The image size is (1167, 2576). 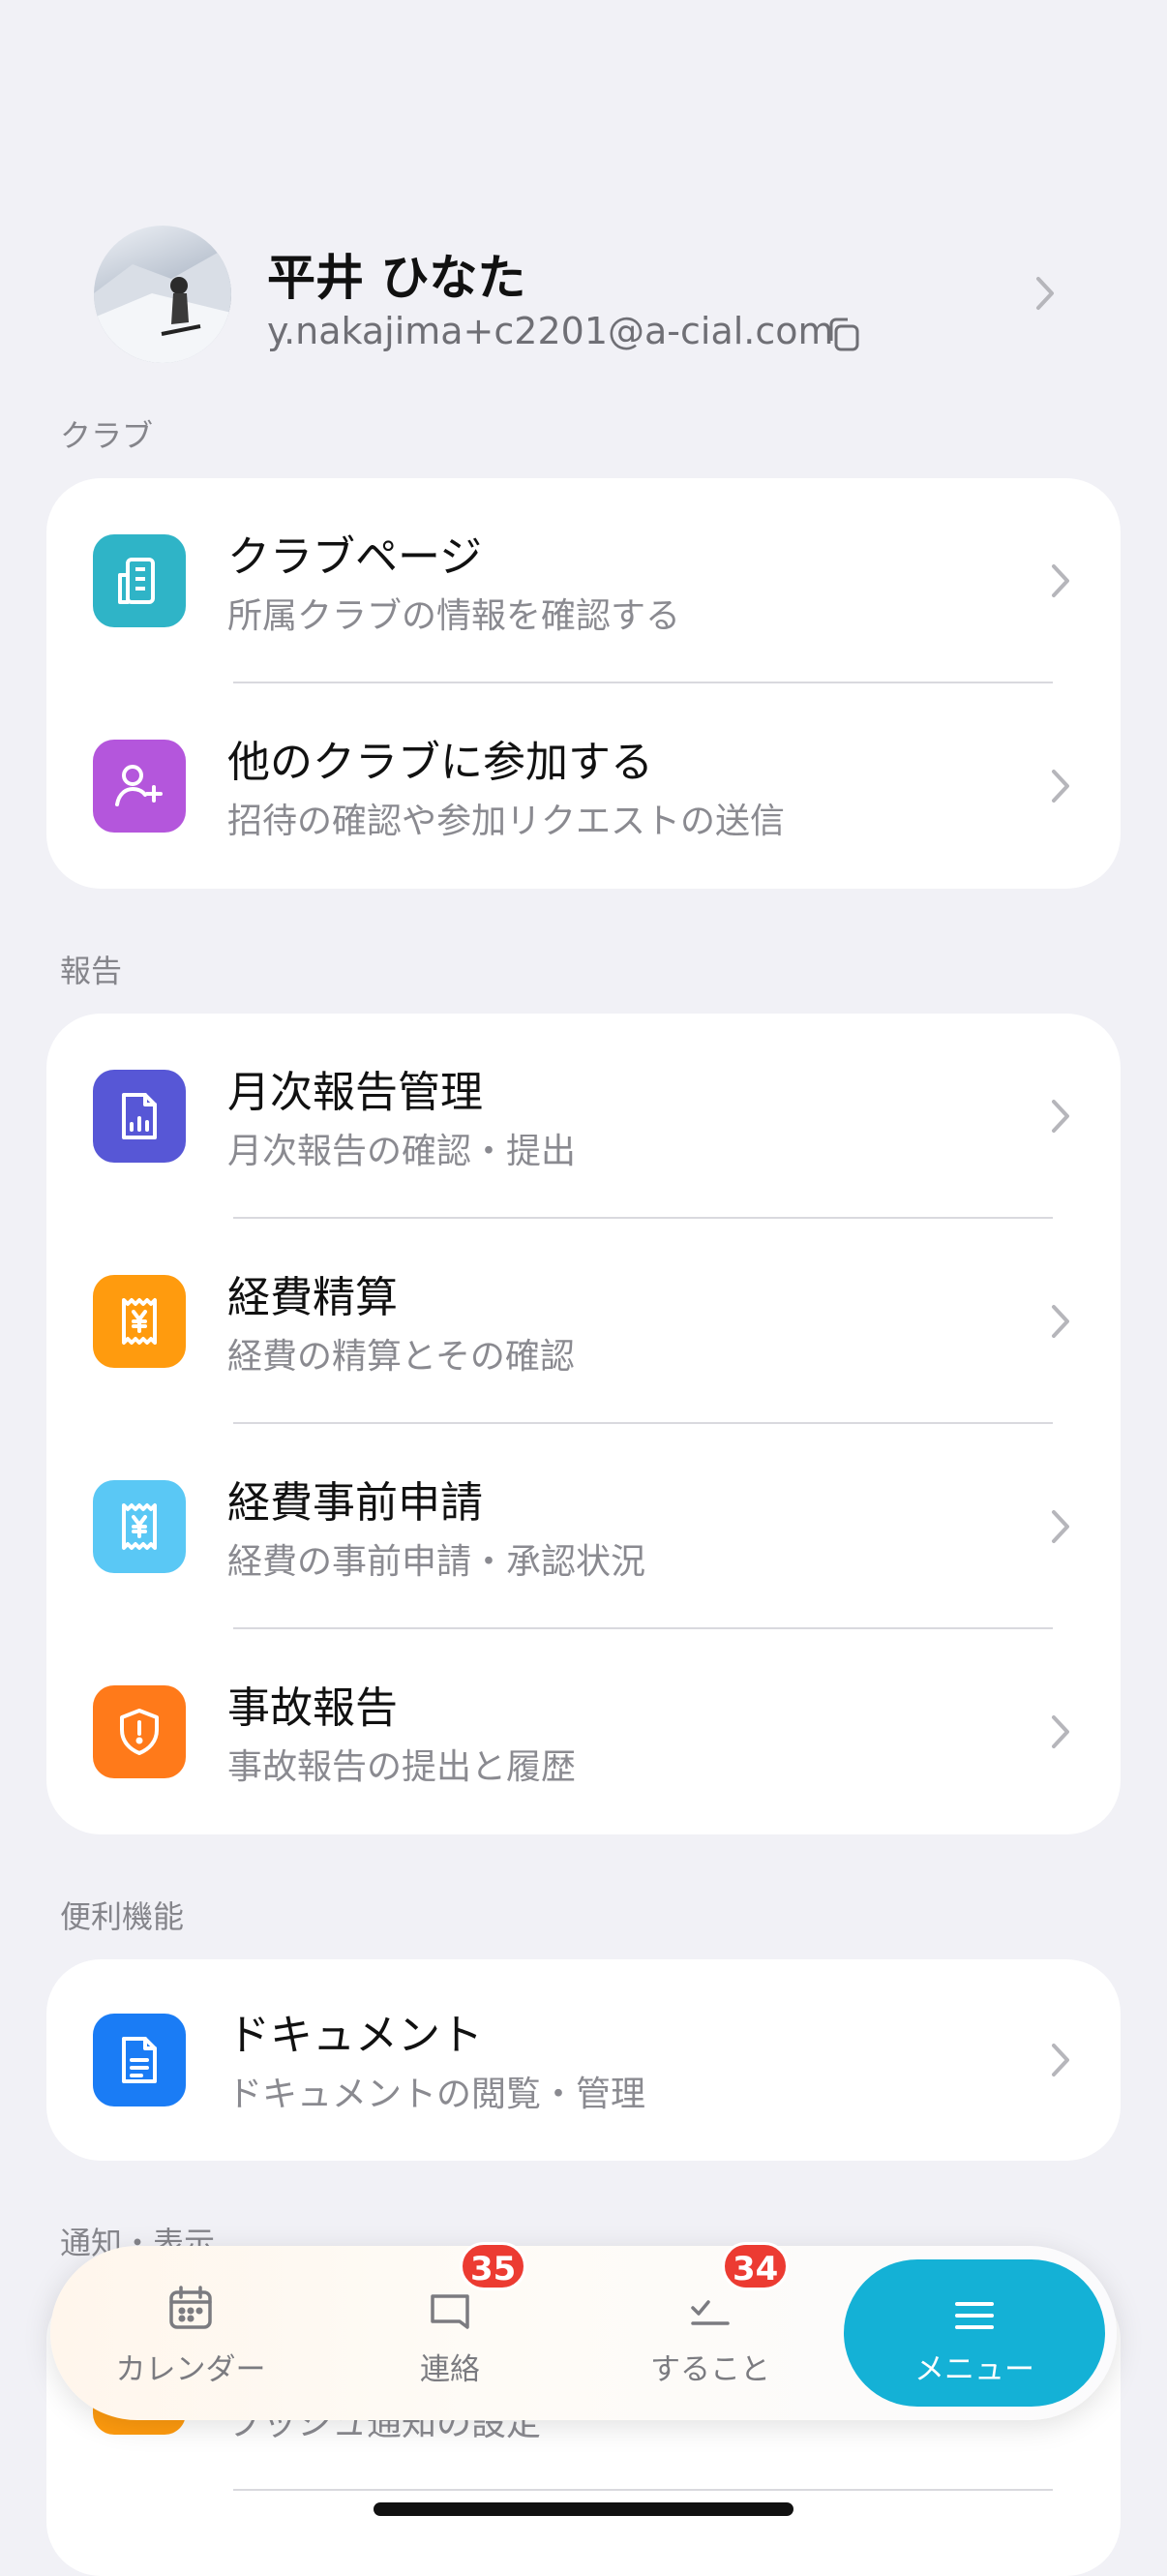 I want to click on checklist-icon, so click(x=710, y=2312).